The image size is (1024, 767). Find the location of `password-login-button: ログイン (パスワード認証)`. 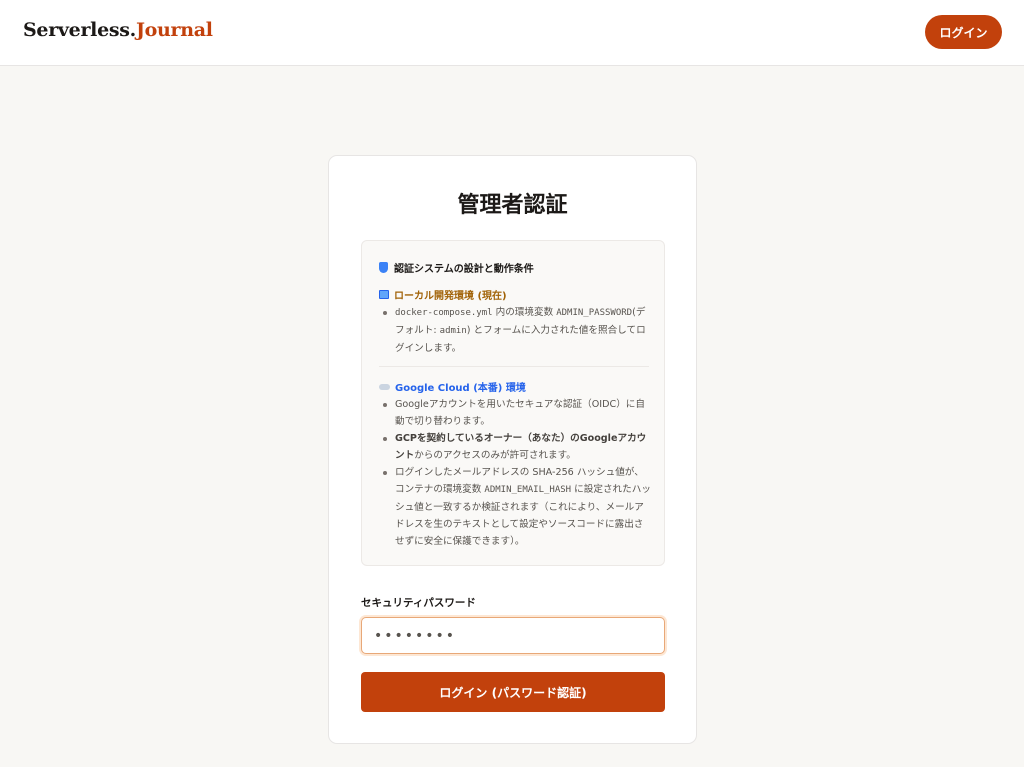

password-login-button: ログイン (パスワード認証) is located at coordinates (513, 692).